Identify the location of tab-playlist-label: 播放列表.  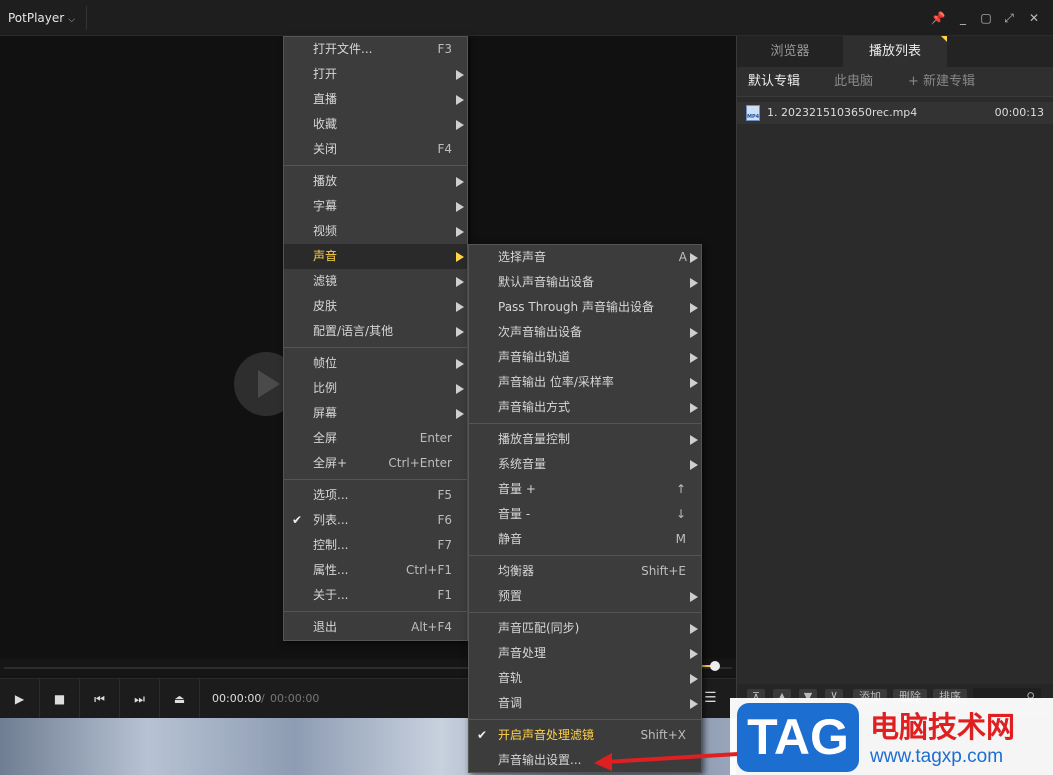
(894, 51).